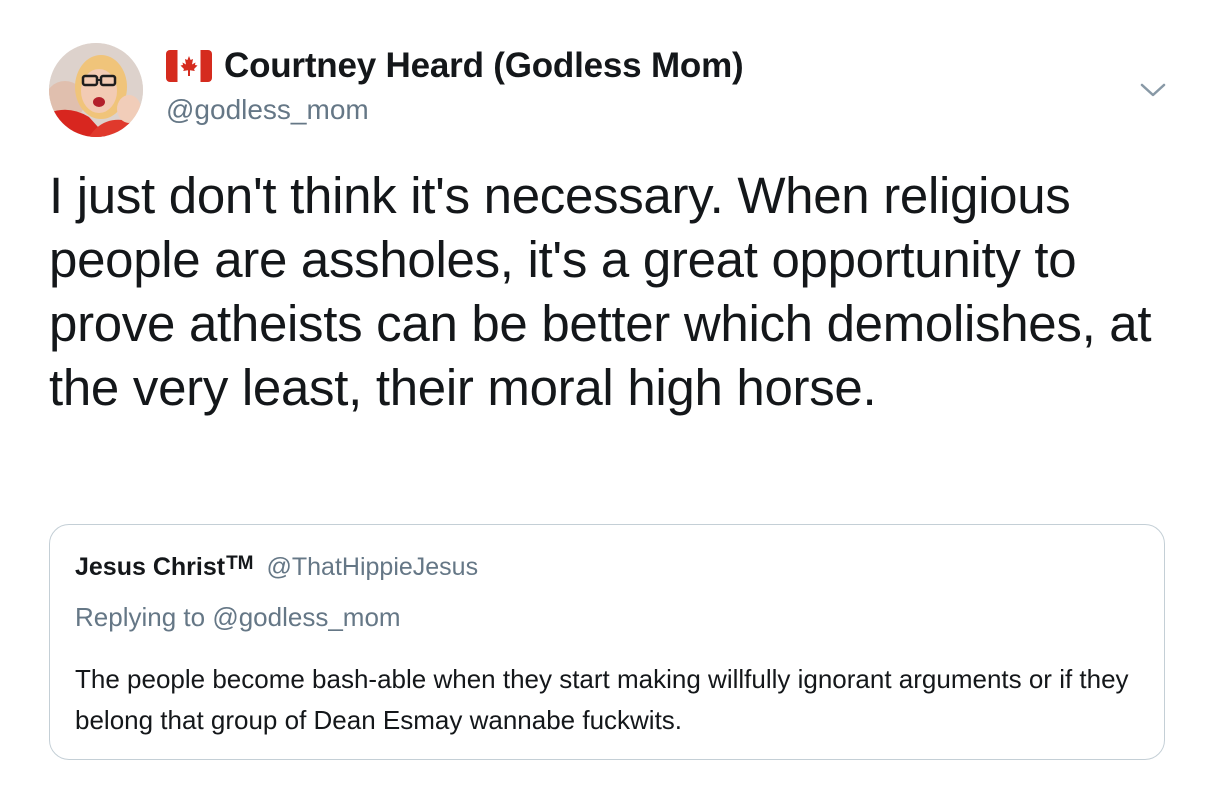  I want to click on author-handle: @godless_mom, so click(267, 110).